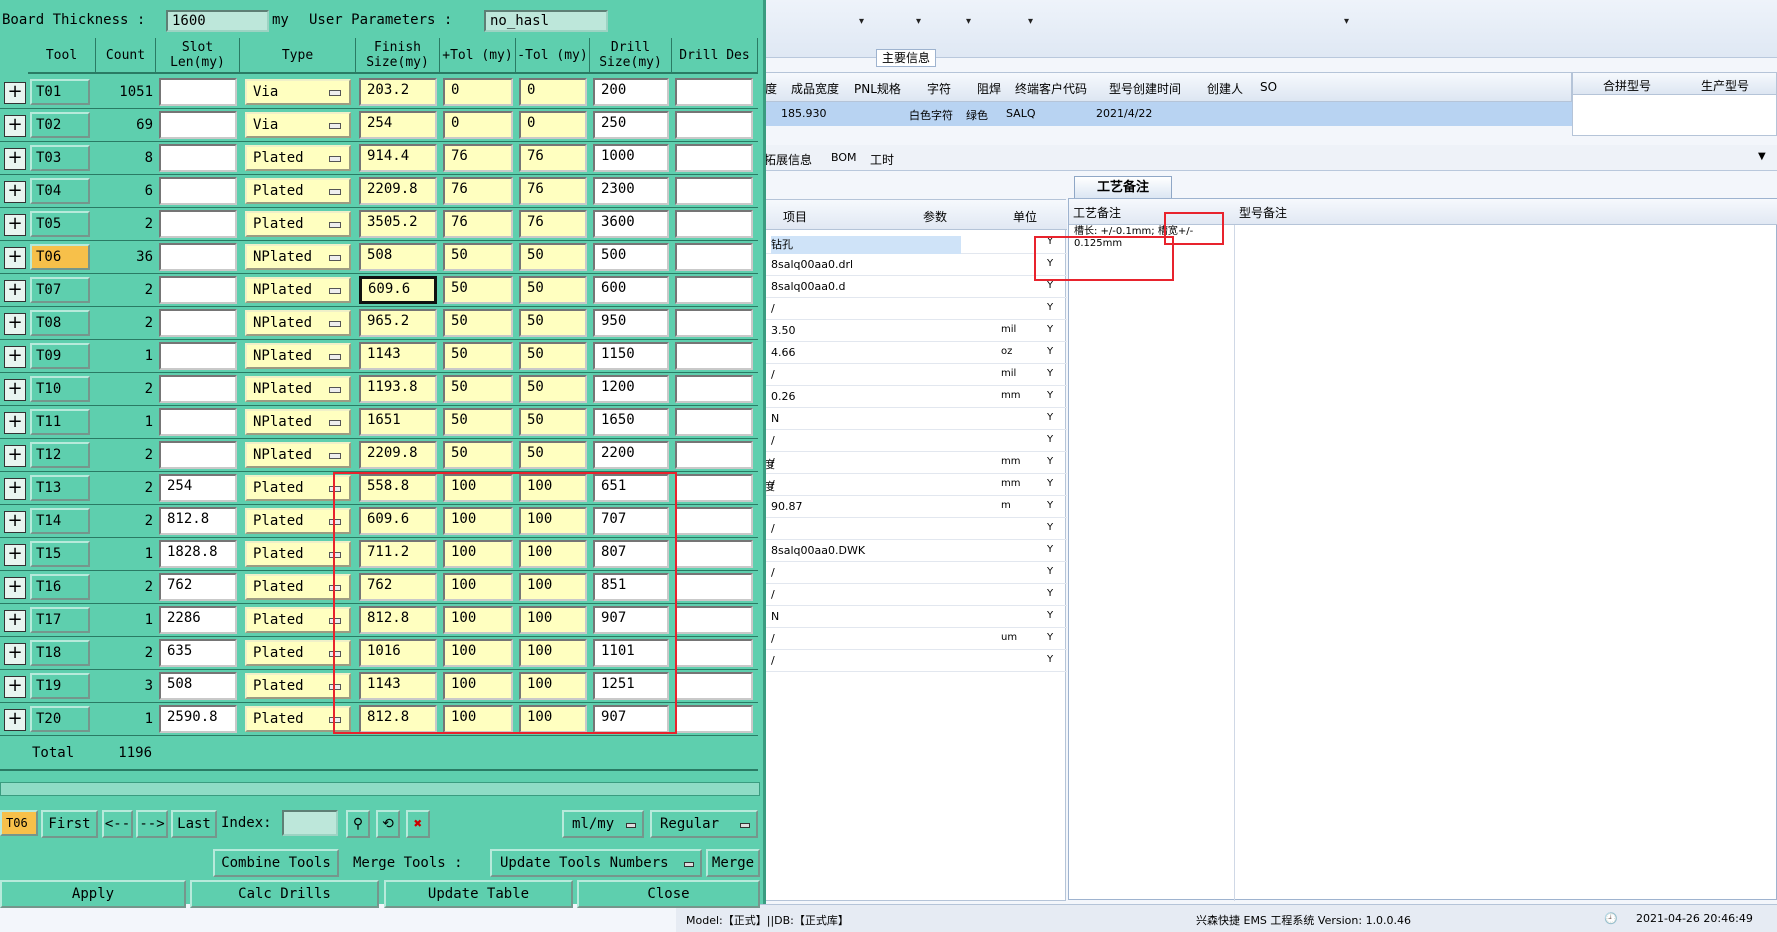  I want to click on slot-len-input: 2286, so click(198, 620).